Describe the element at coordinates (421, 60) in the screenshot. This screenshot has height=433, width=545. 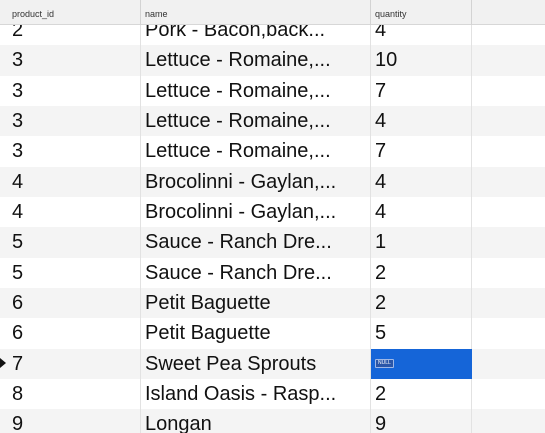
I see `cell-quantity: 10` at that location.